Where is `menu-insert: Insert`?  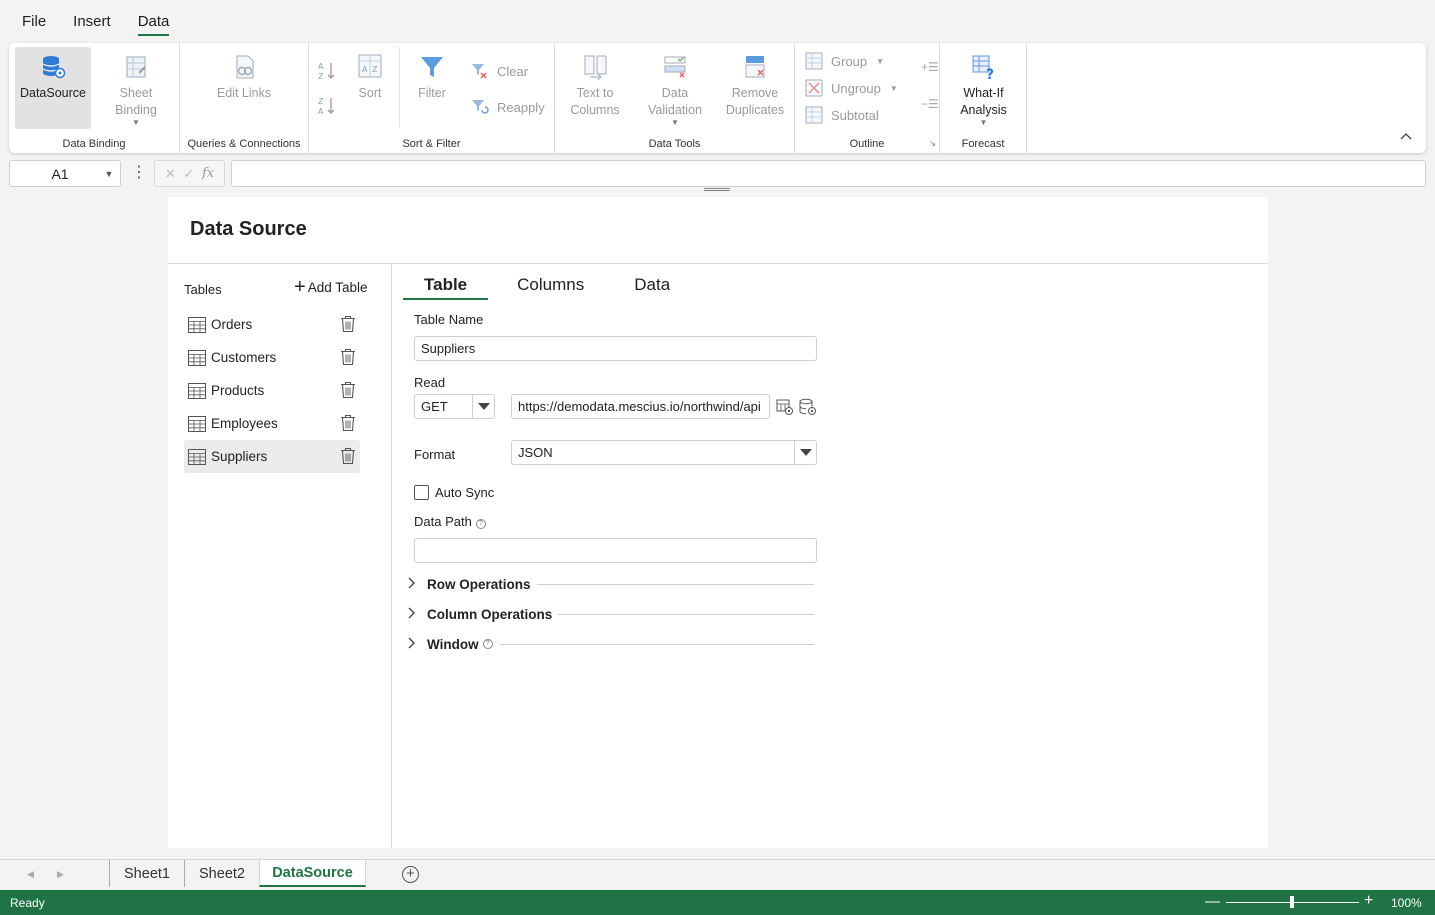 menu-insert: Insert is located at coordinates (92, 18).